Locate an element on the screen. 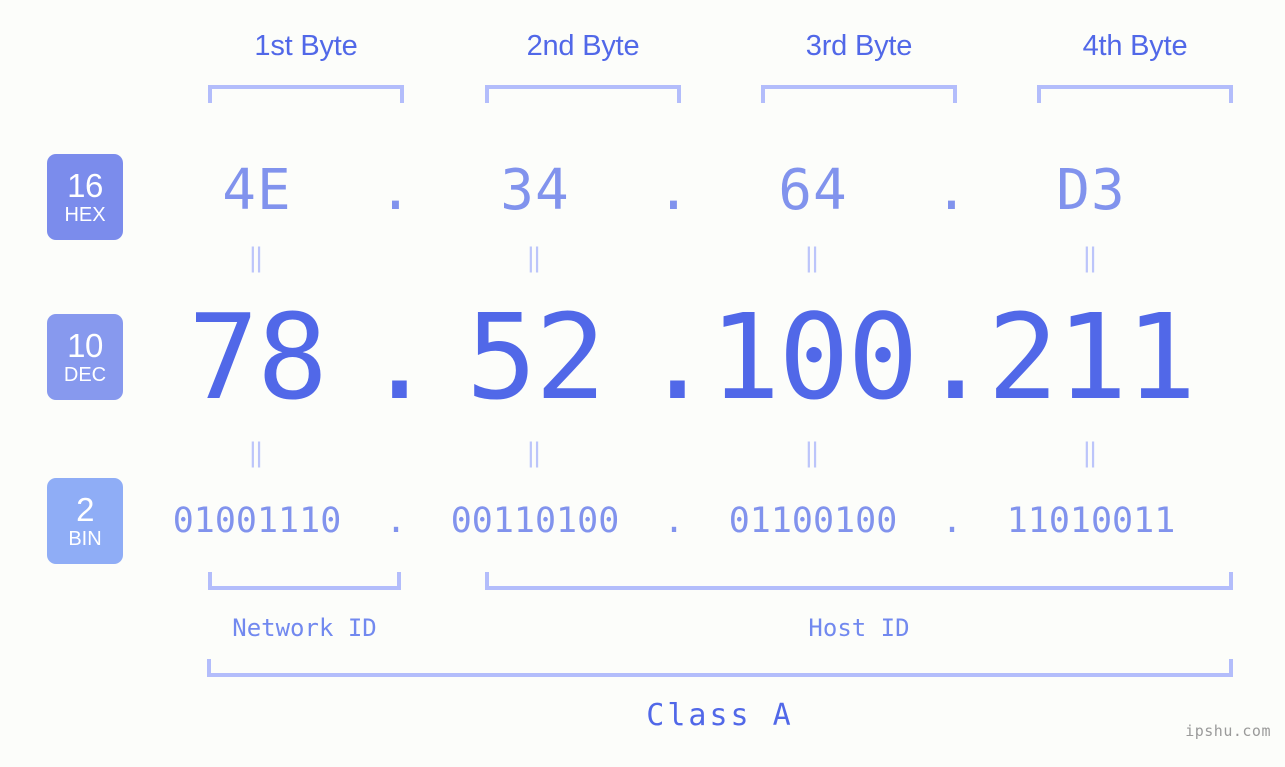 Image resolution: width=1285 pixels, height=767 pixels. hex-byte-1: 4E is located at coordinates (257, 190).